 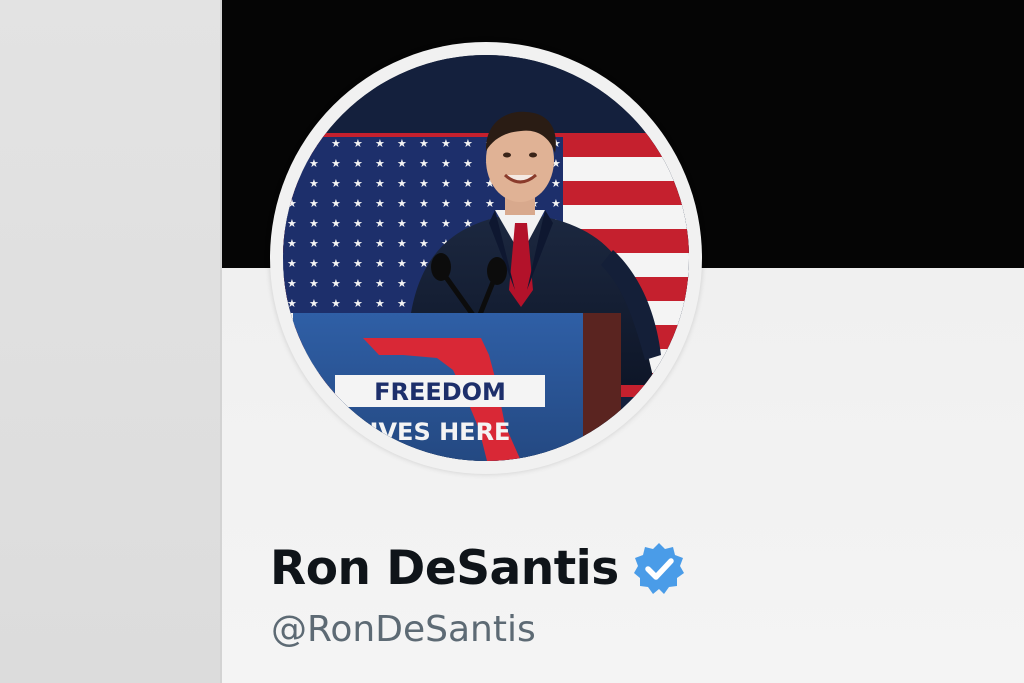 What do you see at coordinates (659, 568) in the screenshot?
I see `verified-badge-icon` at bounding box center [659, 568].